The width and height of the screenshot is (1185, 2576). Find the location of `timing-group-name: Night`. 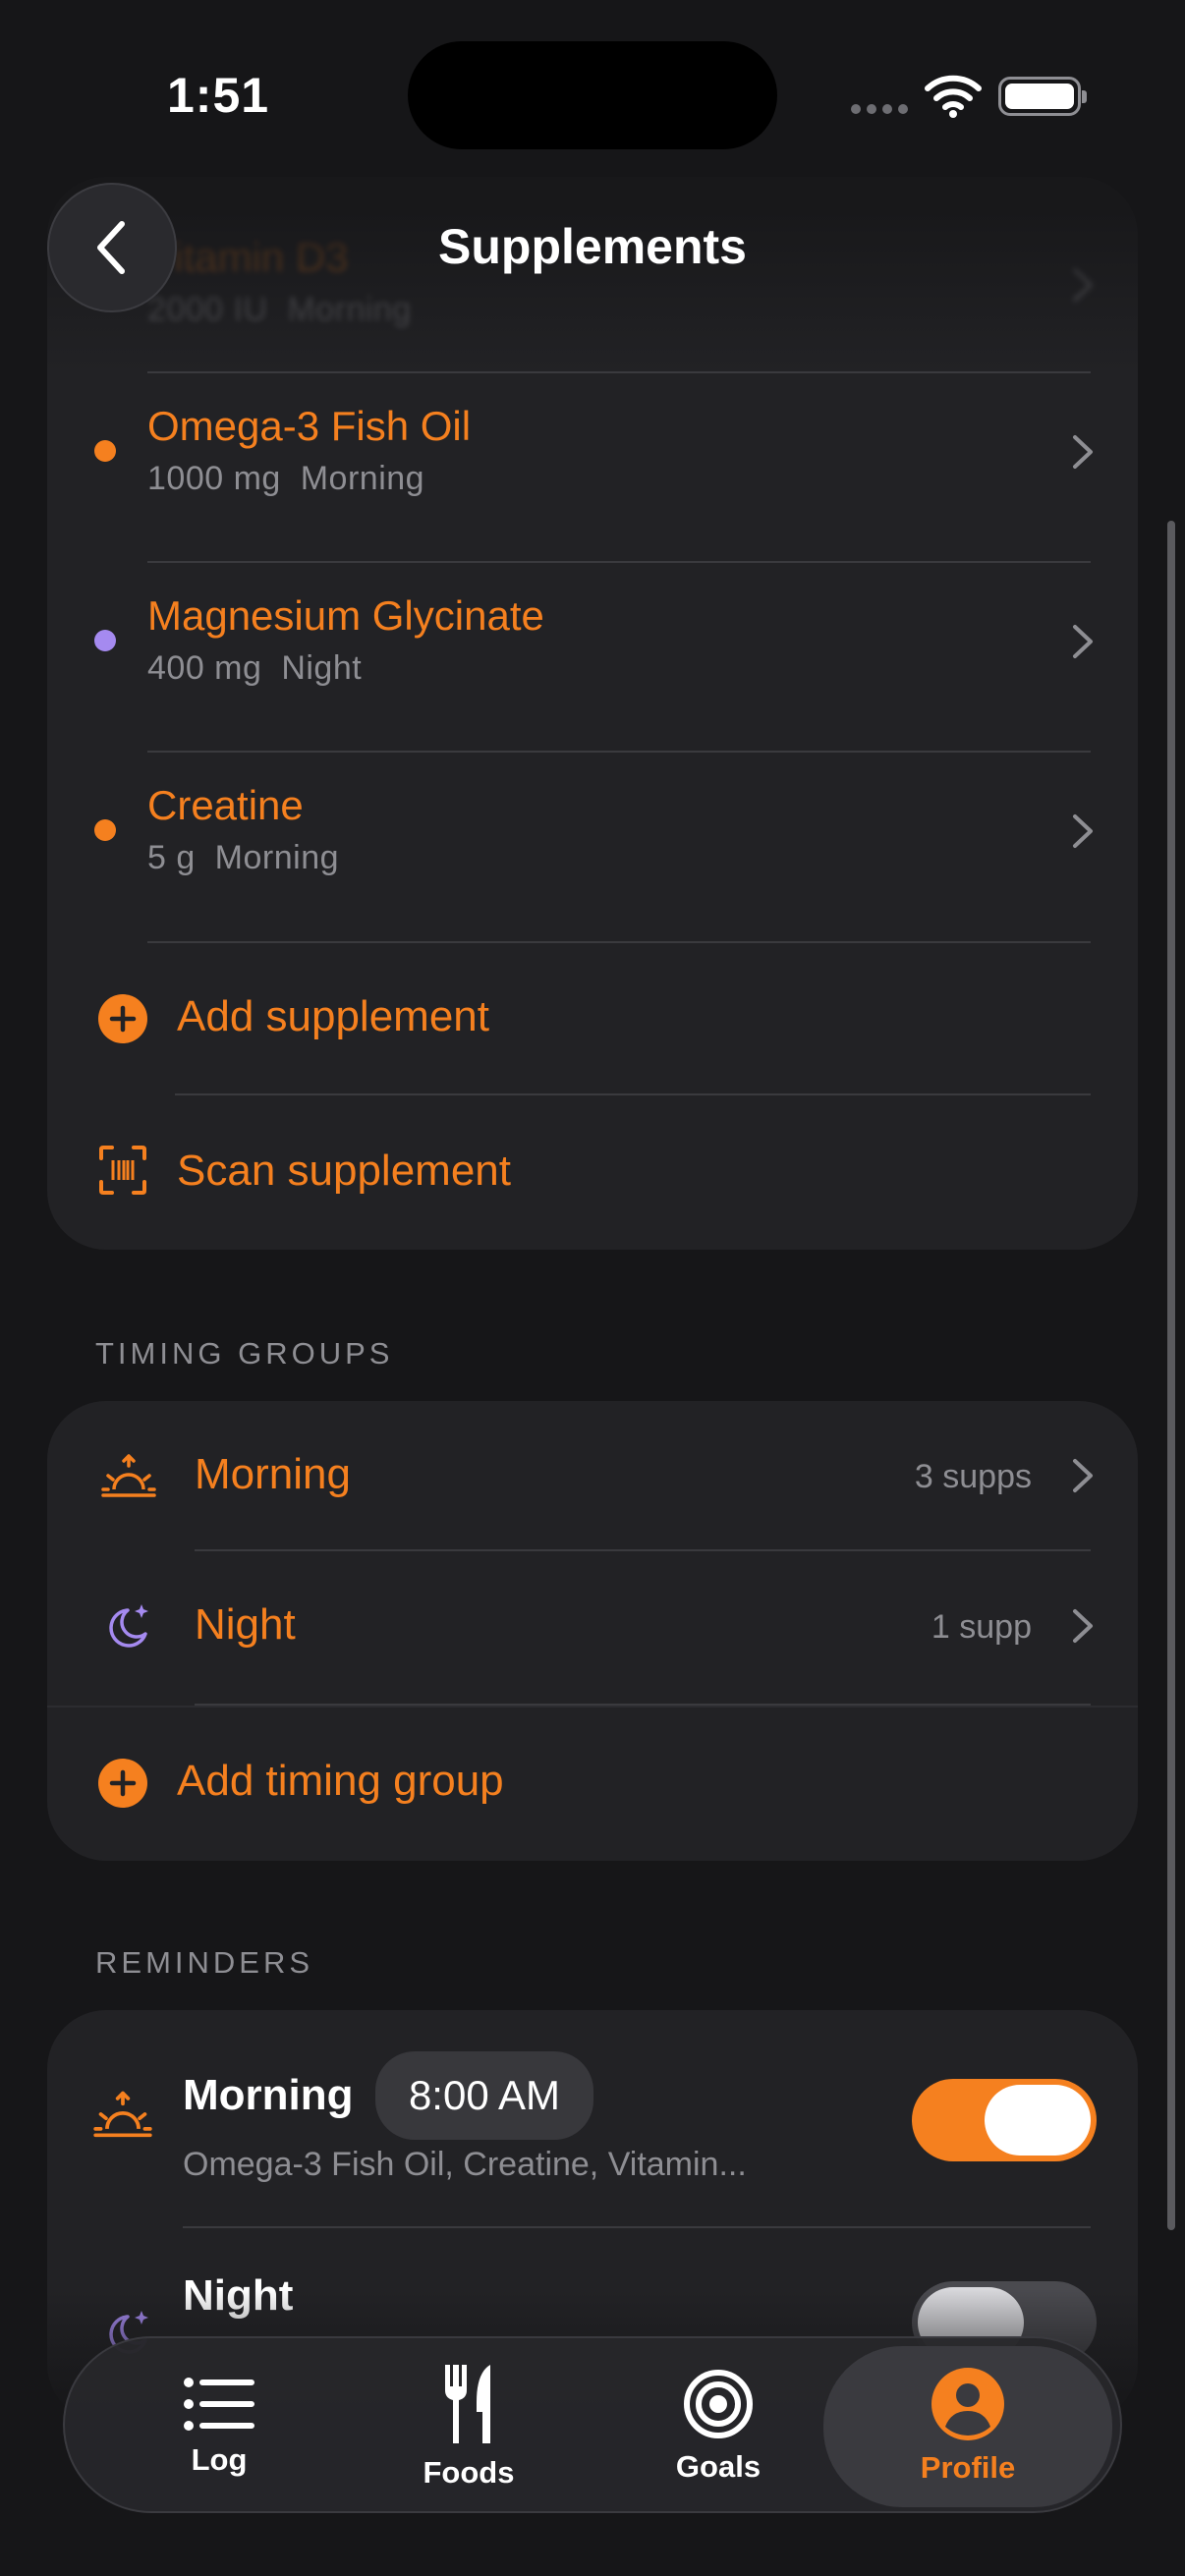

timing-group-name: Night is located at coordinates (246, 1624).